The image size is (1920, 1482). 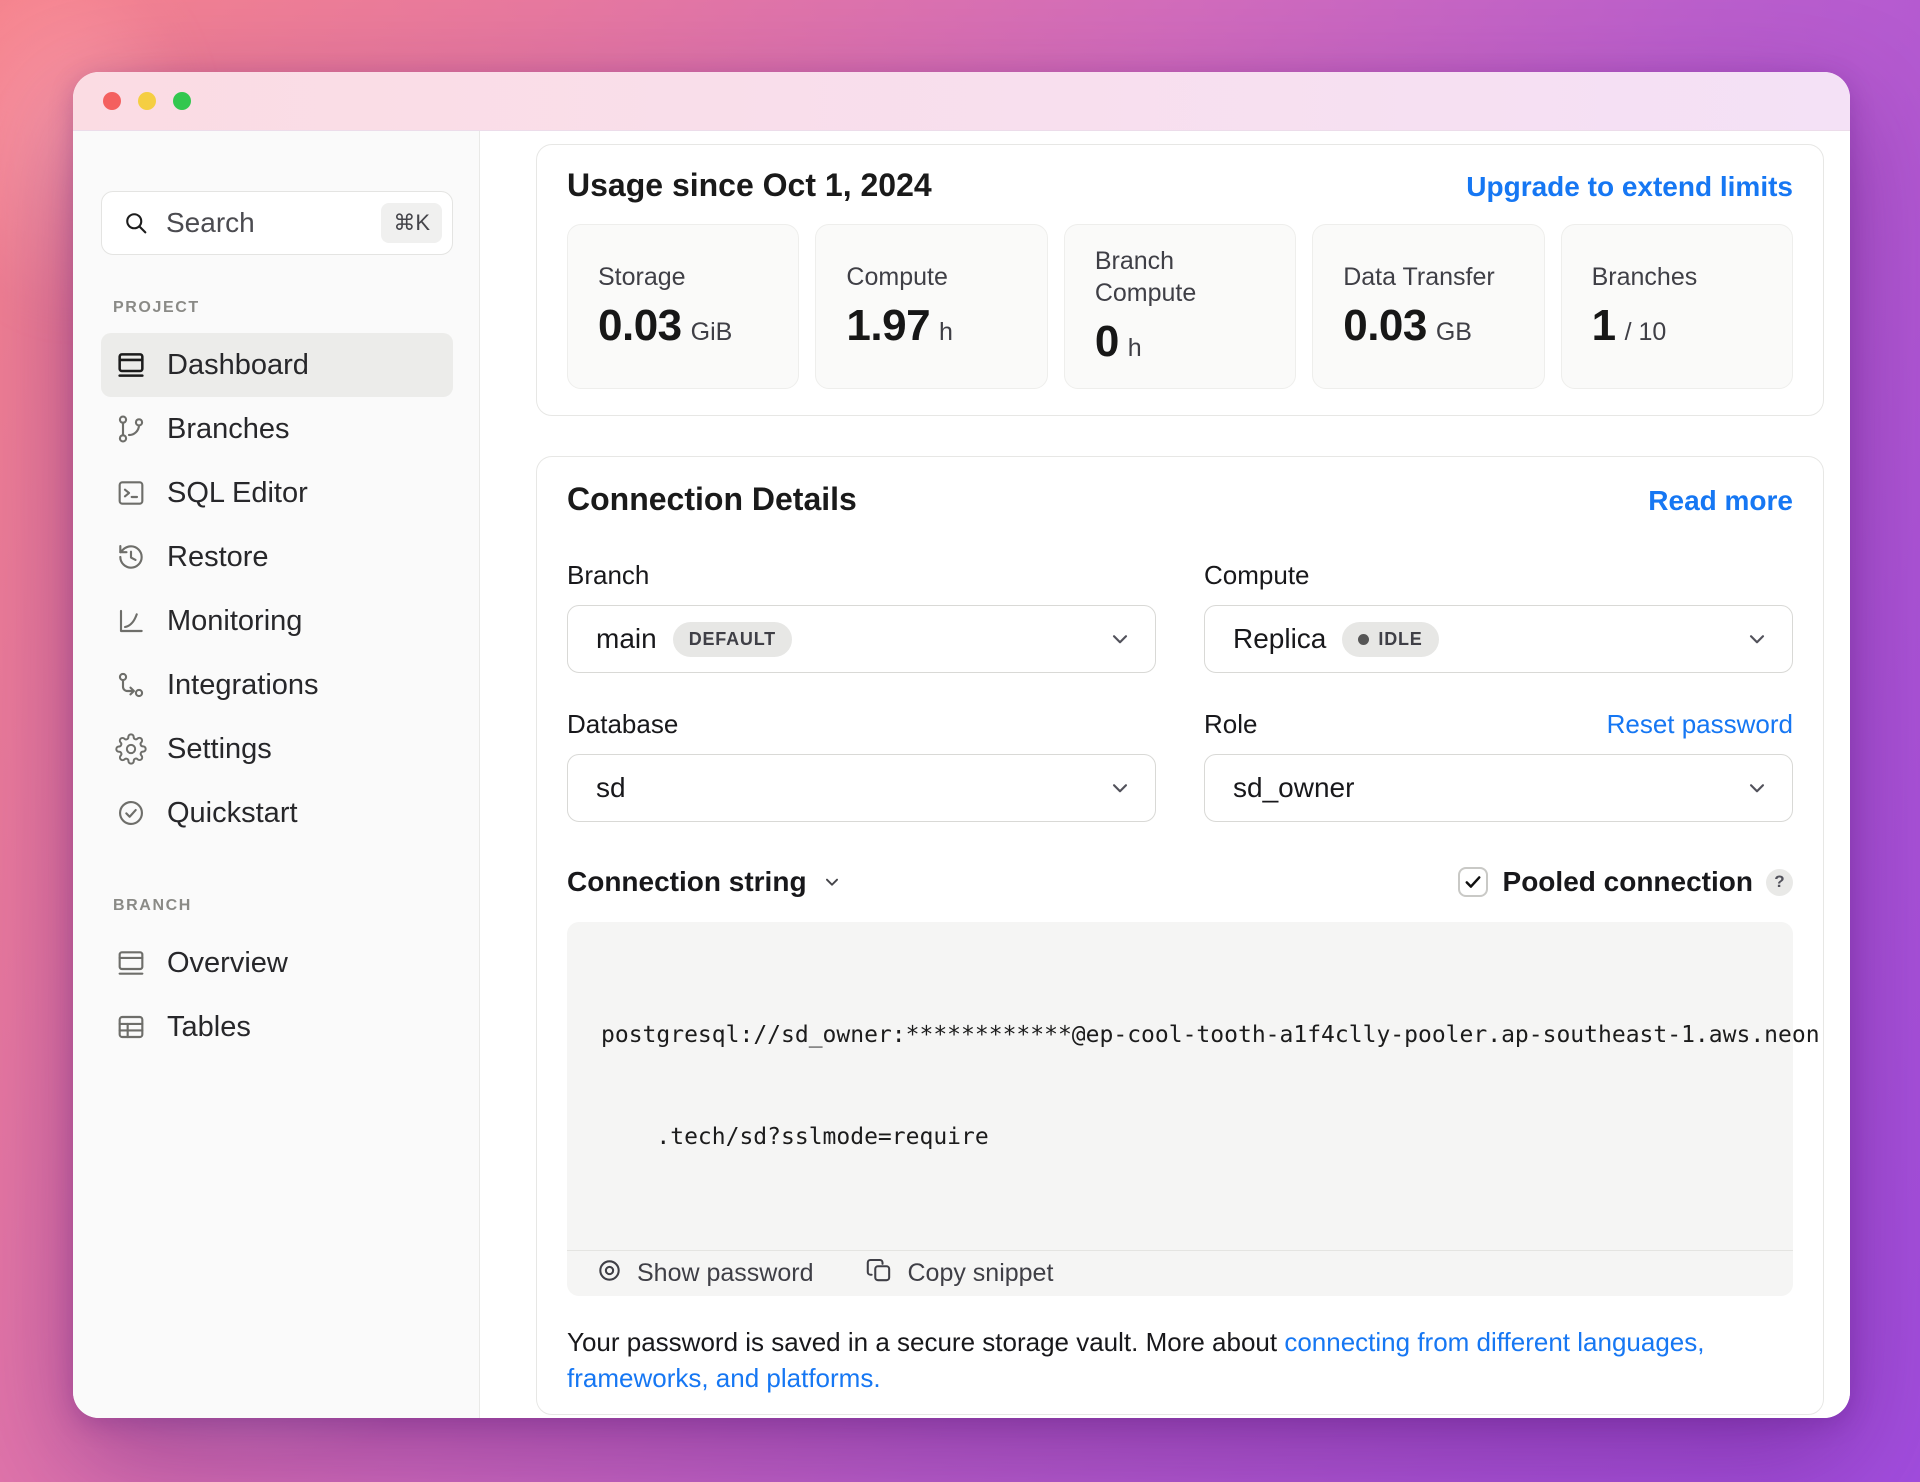 What do you see at coordinates (182, 101) in the screenshot?
I see `maximize-window-button` at bounding box center [182, 101].